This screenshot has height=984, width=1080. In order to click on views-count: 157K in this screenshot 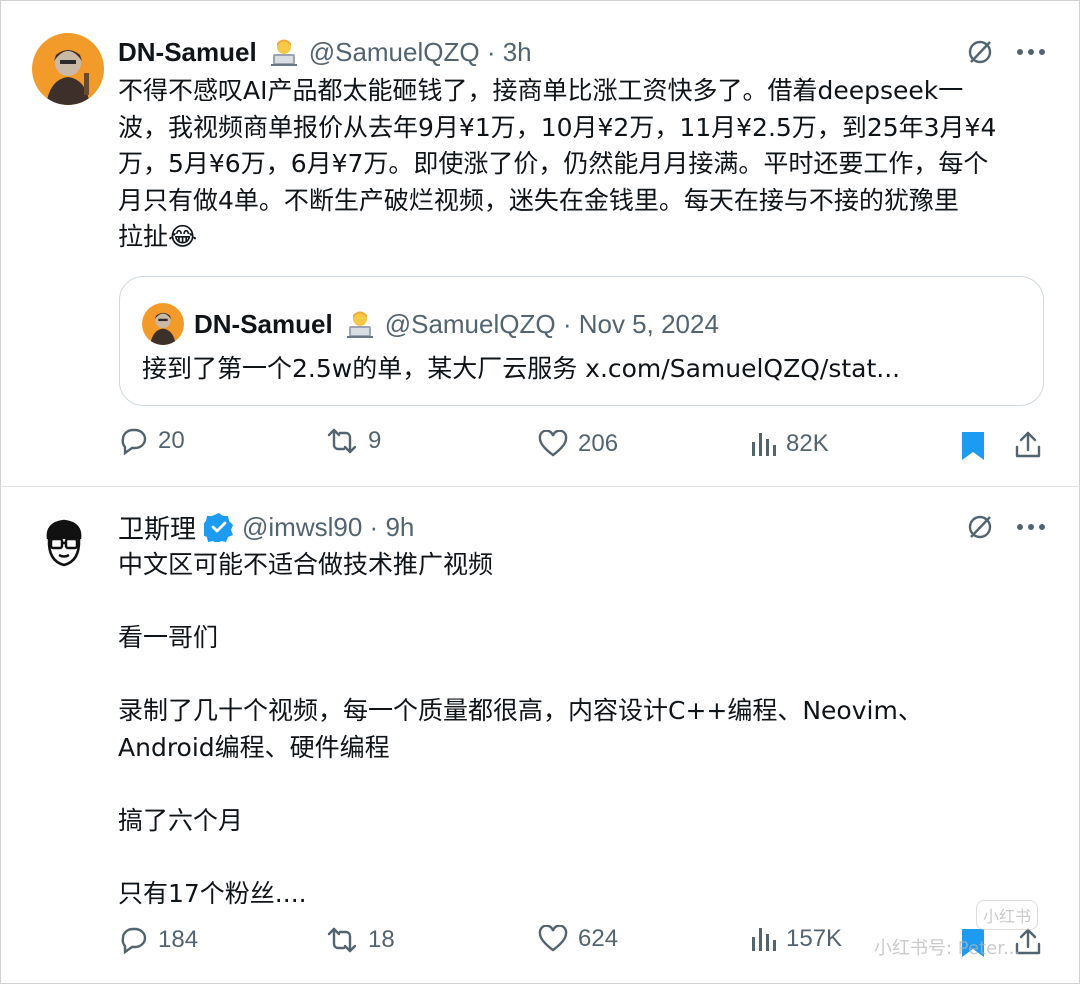, I will do `click(814, 938)`.